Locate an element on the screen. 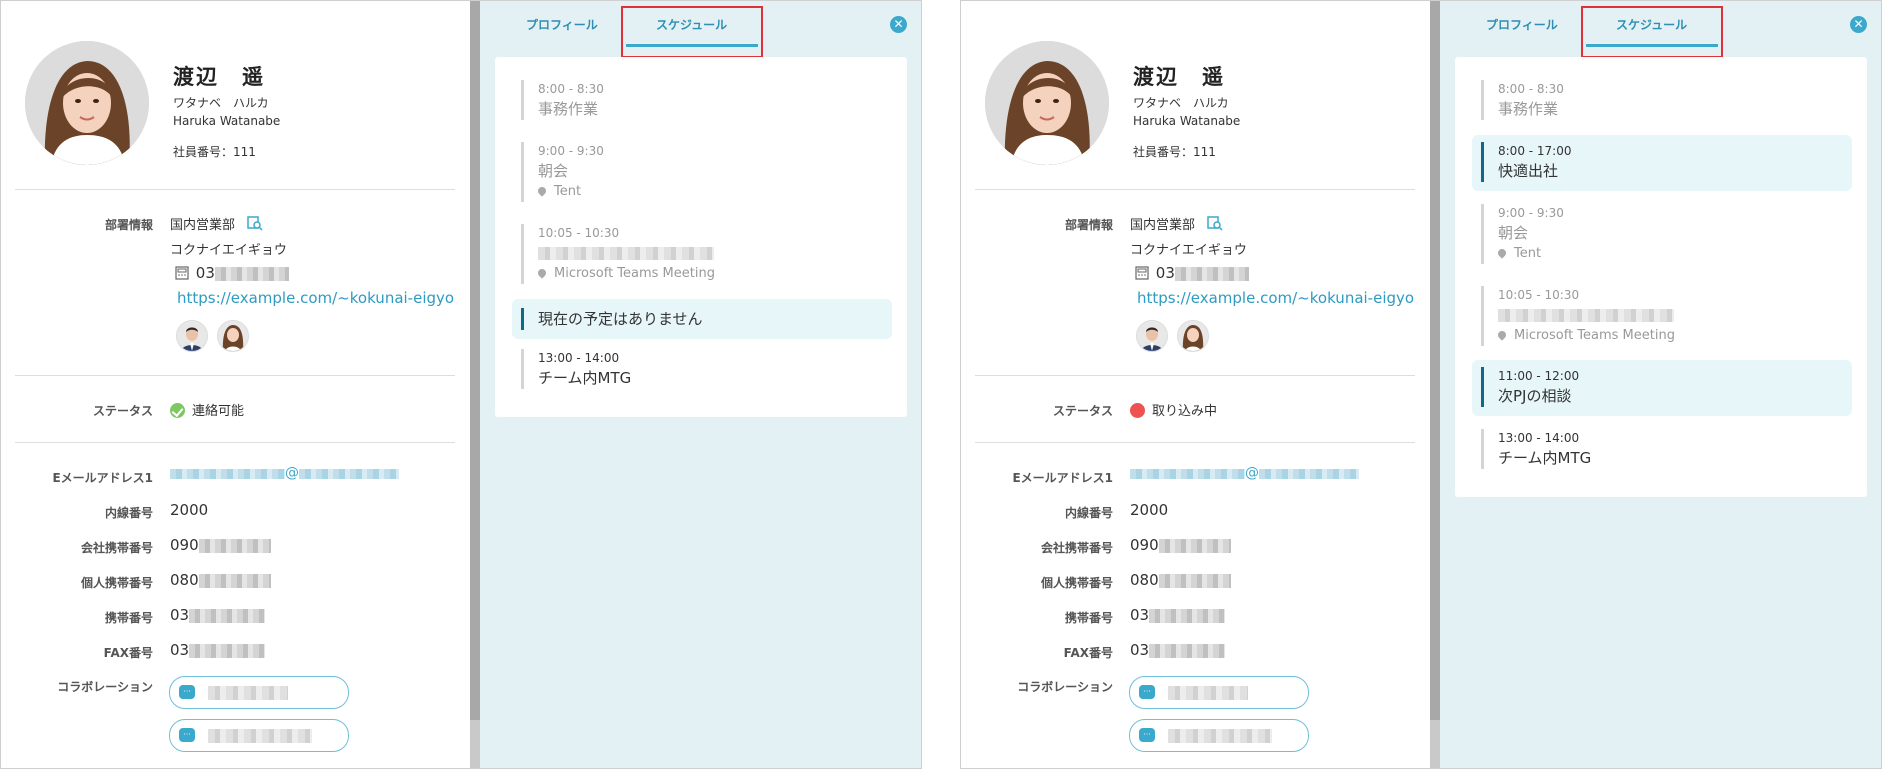 This screenshot has height=769, width=1883. status-busy-icon is located at coordinates (1137, 410).